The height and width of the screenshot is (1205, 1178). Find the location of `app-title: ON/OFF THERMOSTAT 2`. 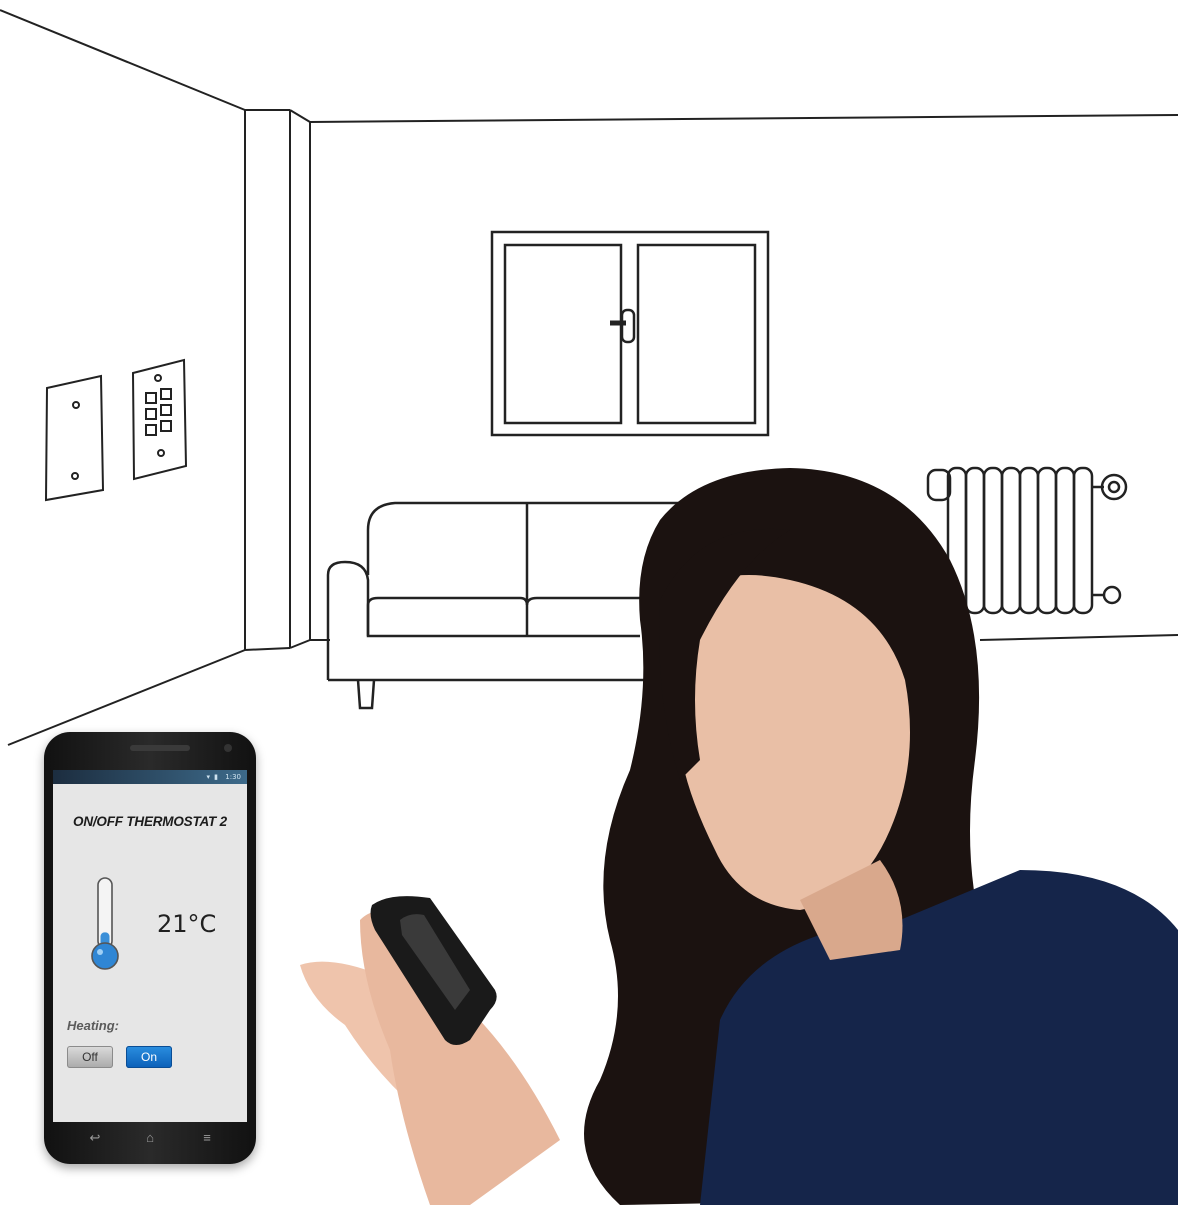

app-title: ON/OFF THERMOSTAT 2 is located at coordinates (150, 821).